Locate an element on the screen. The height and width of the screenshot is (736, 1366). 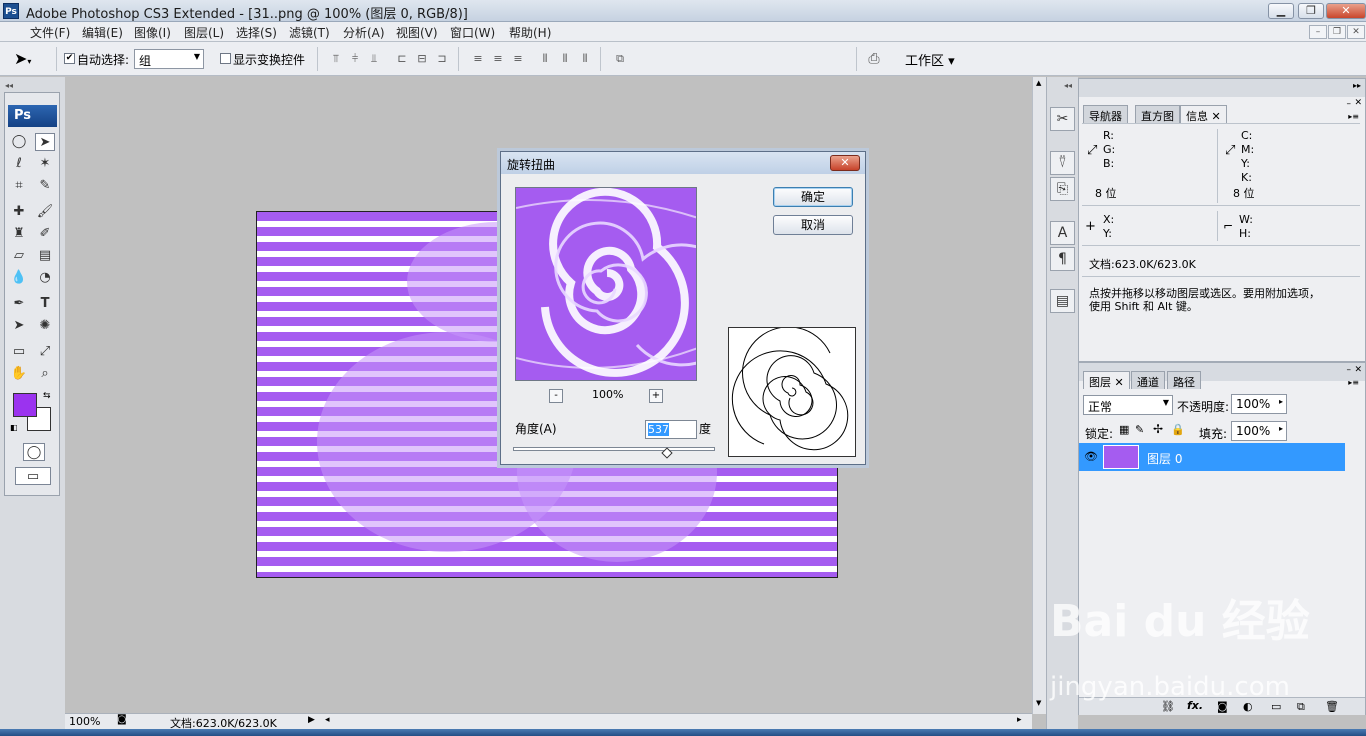
history-brush-tool-icon: ✐ is located at coordinates (45, 234).